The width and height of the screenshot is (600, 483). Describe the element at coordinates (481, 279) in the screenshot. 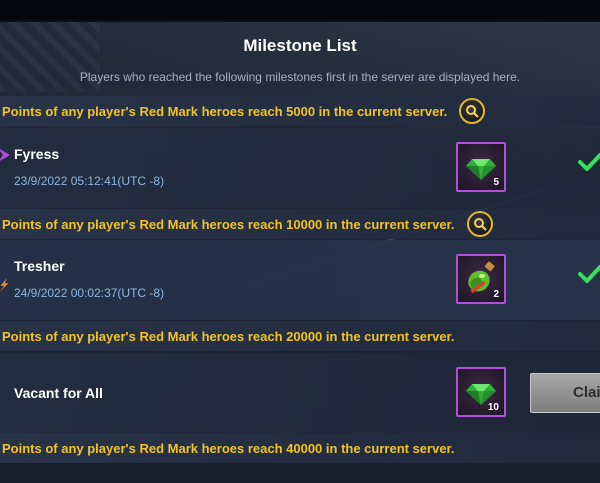

I see `reward-item: 2` at that location.